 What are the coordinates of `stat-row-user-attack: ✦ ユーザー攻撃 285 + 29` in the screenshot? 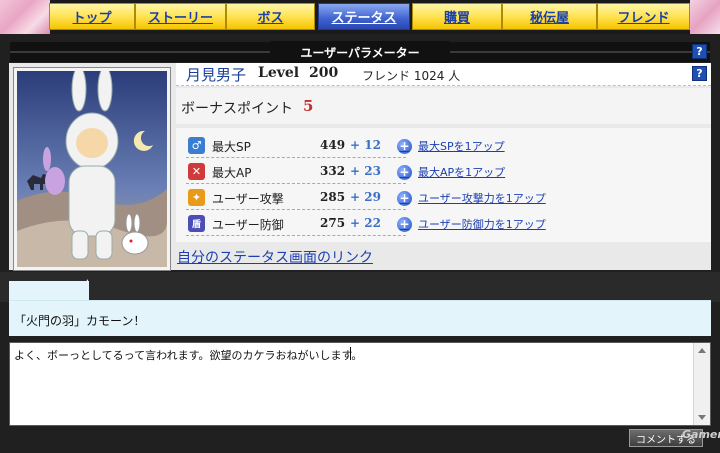 It's located at (296, 198).